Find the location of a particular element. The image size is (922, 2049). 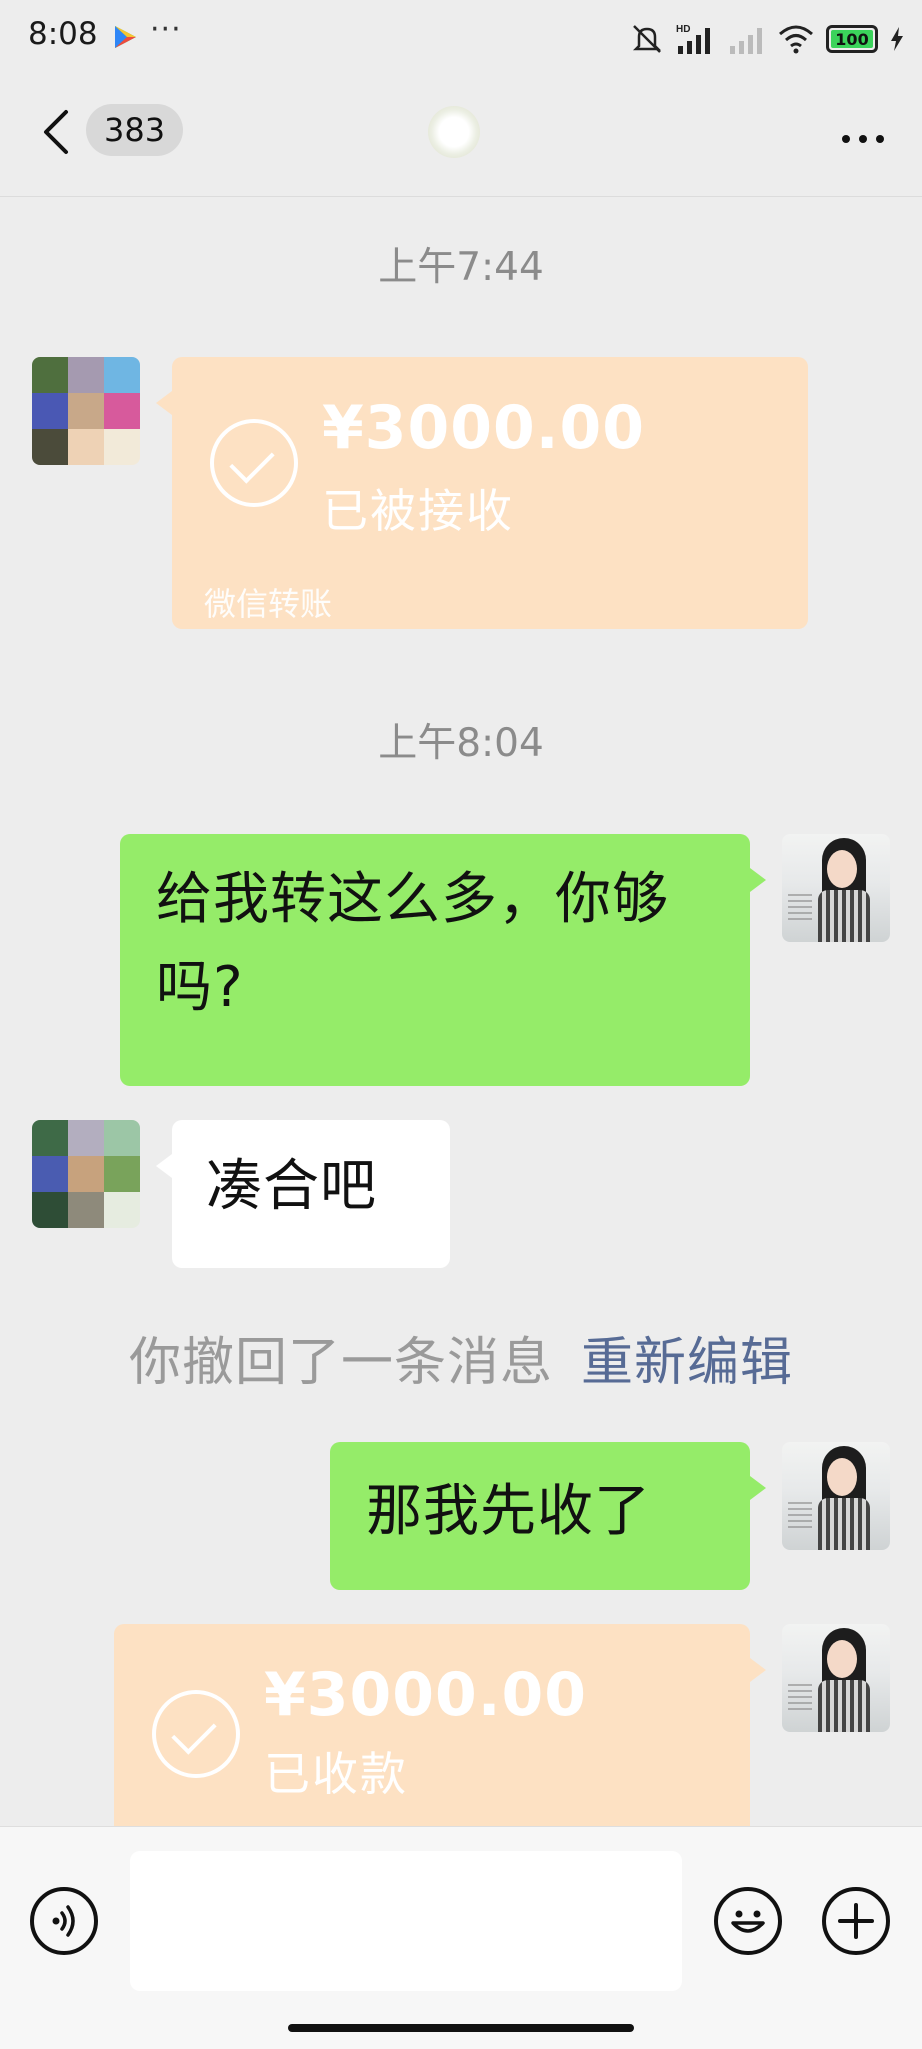

transfer-message: ¥3000.00 已被接收 微信转账 is located at coordinates (482, 493).